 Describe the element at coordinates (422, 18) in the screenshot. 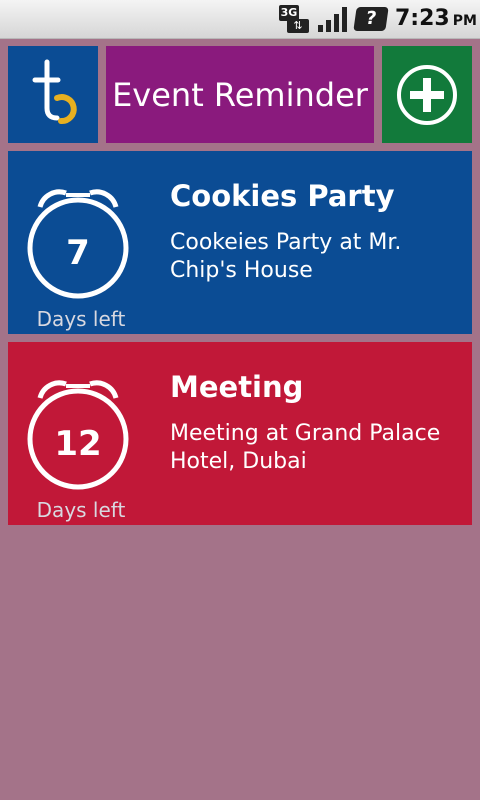

I see `time-value: 7:23` at that location.